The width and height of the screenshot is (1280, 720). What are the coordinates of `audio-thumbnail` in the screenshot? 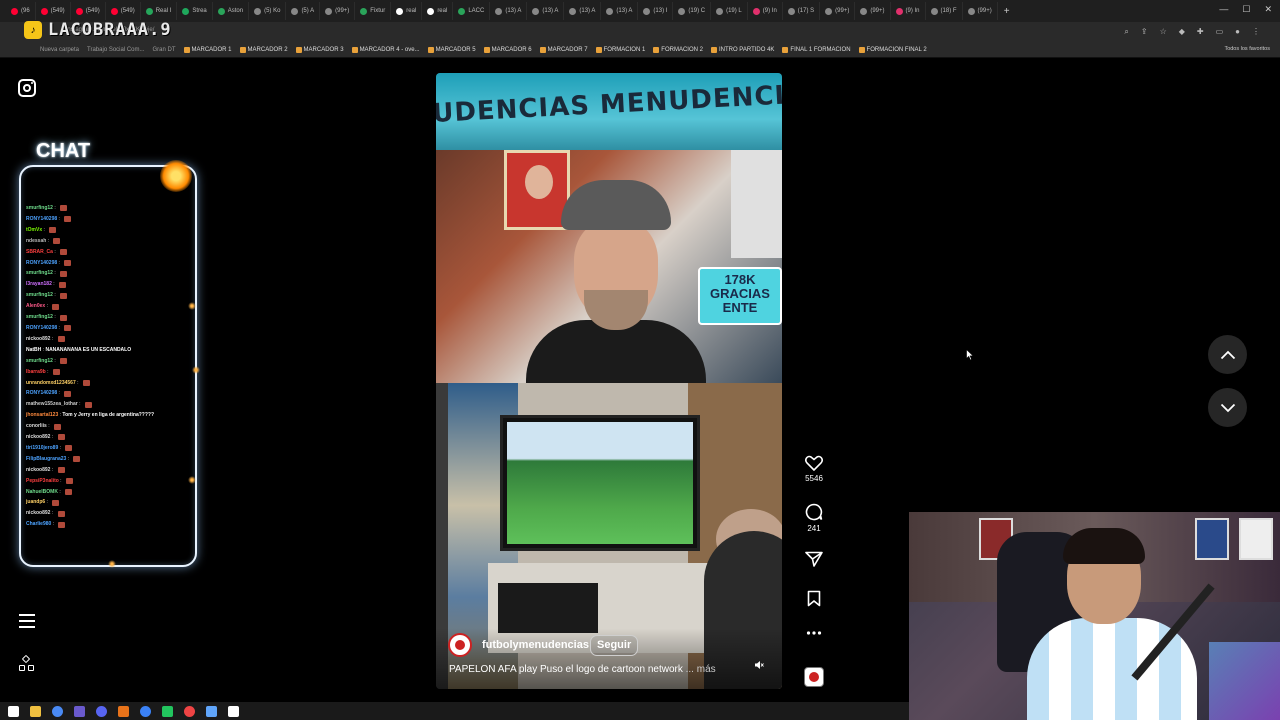 It's located at (814, 677).